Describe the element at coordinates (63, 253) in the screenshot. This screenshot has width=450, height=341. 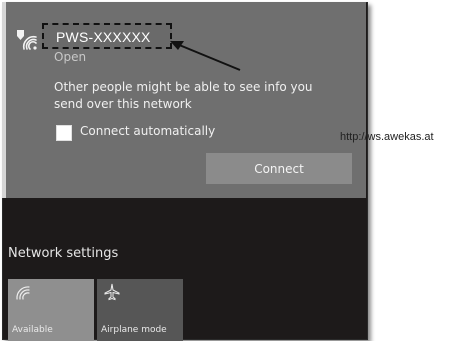
I see `network-settings-link: Network settings` at that location.